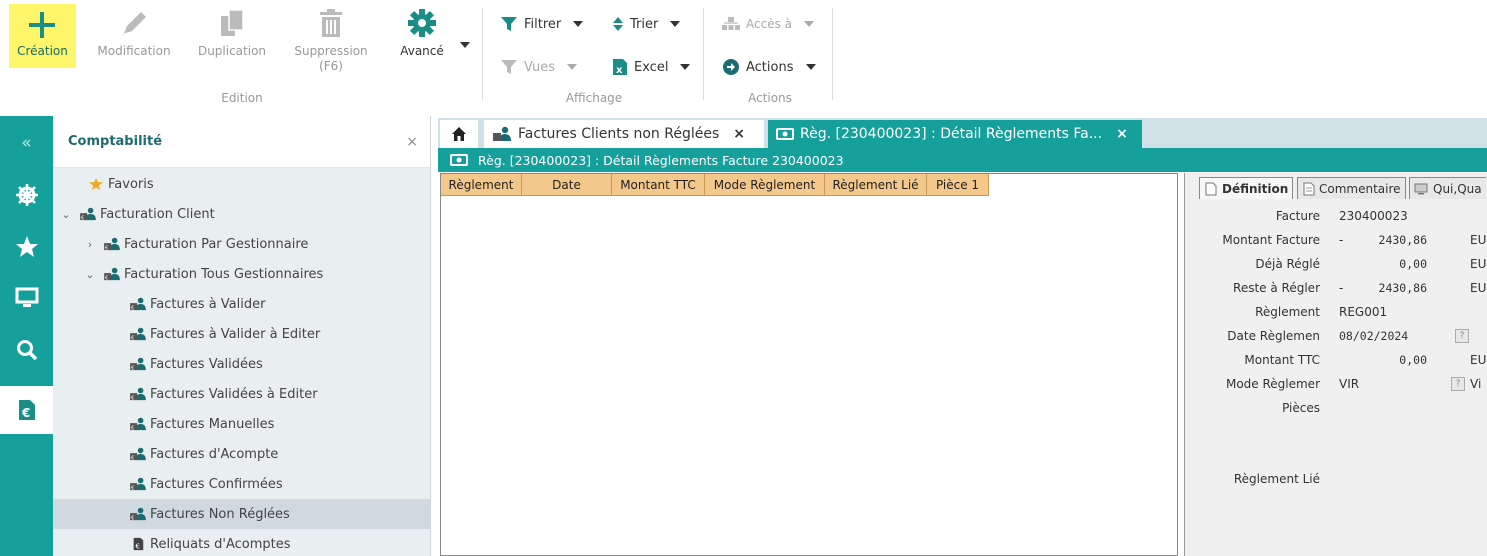 The image size is (1487, 556). Describe the element at coordinates (1363, 312) in the screenshot. I see `reglement-value: REG001` at that location.